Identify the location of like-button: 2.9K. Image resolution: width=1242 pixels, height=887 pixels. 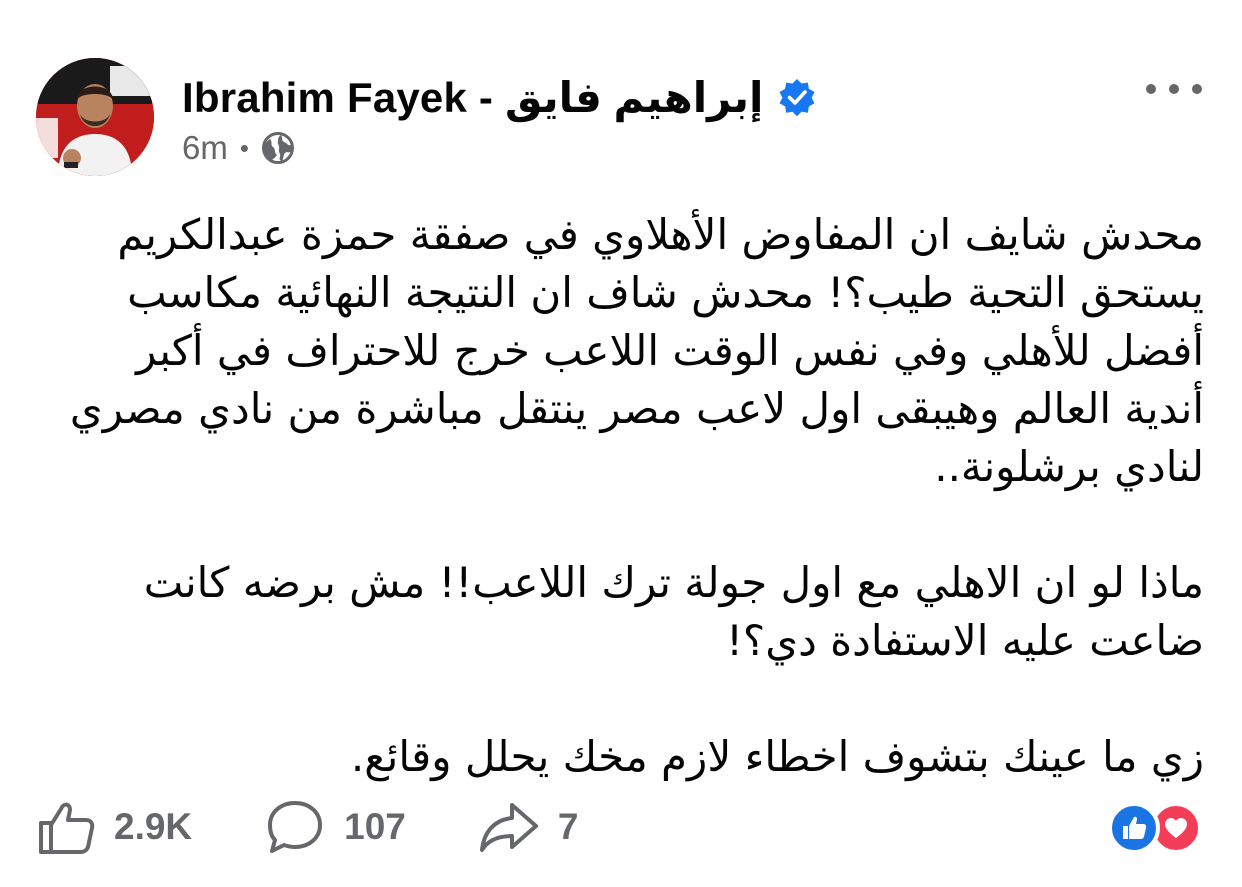
(114, 827).